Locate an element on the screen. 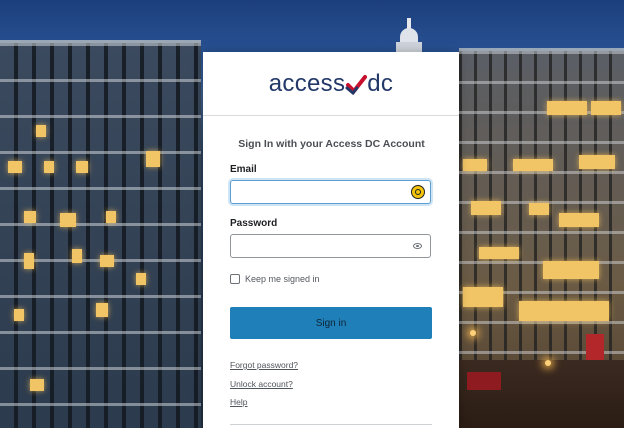 The height and width of the screenshot is (428, 624). street is located at coordinates (541, 394).